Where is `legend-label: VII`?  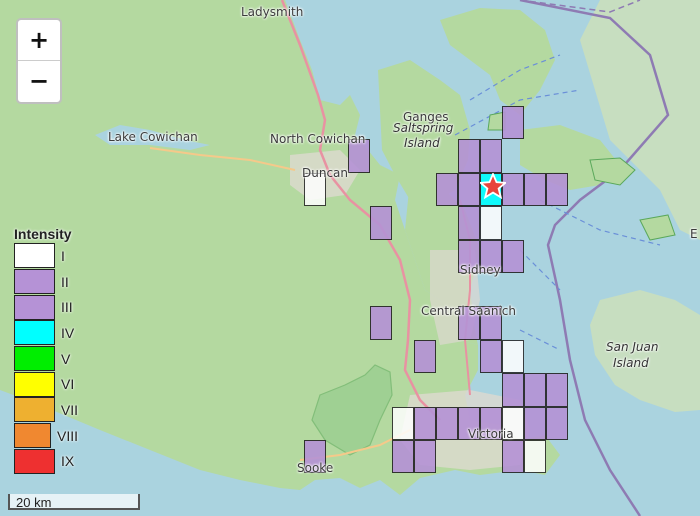
legend-label: VII is located at coordinates (69, 409).